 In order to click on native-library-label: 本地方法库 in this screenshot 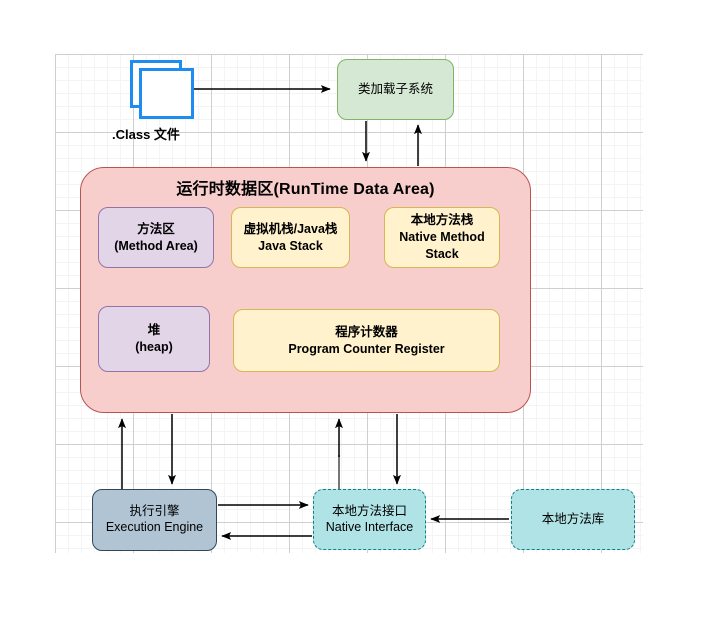, I will do `click(573, 518)`.